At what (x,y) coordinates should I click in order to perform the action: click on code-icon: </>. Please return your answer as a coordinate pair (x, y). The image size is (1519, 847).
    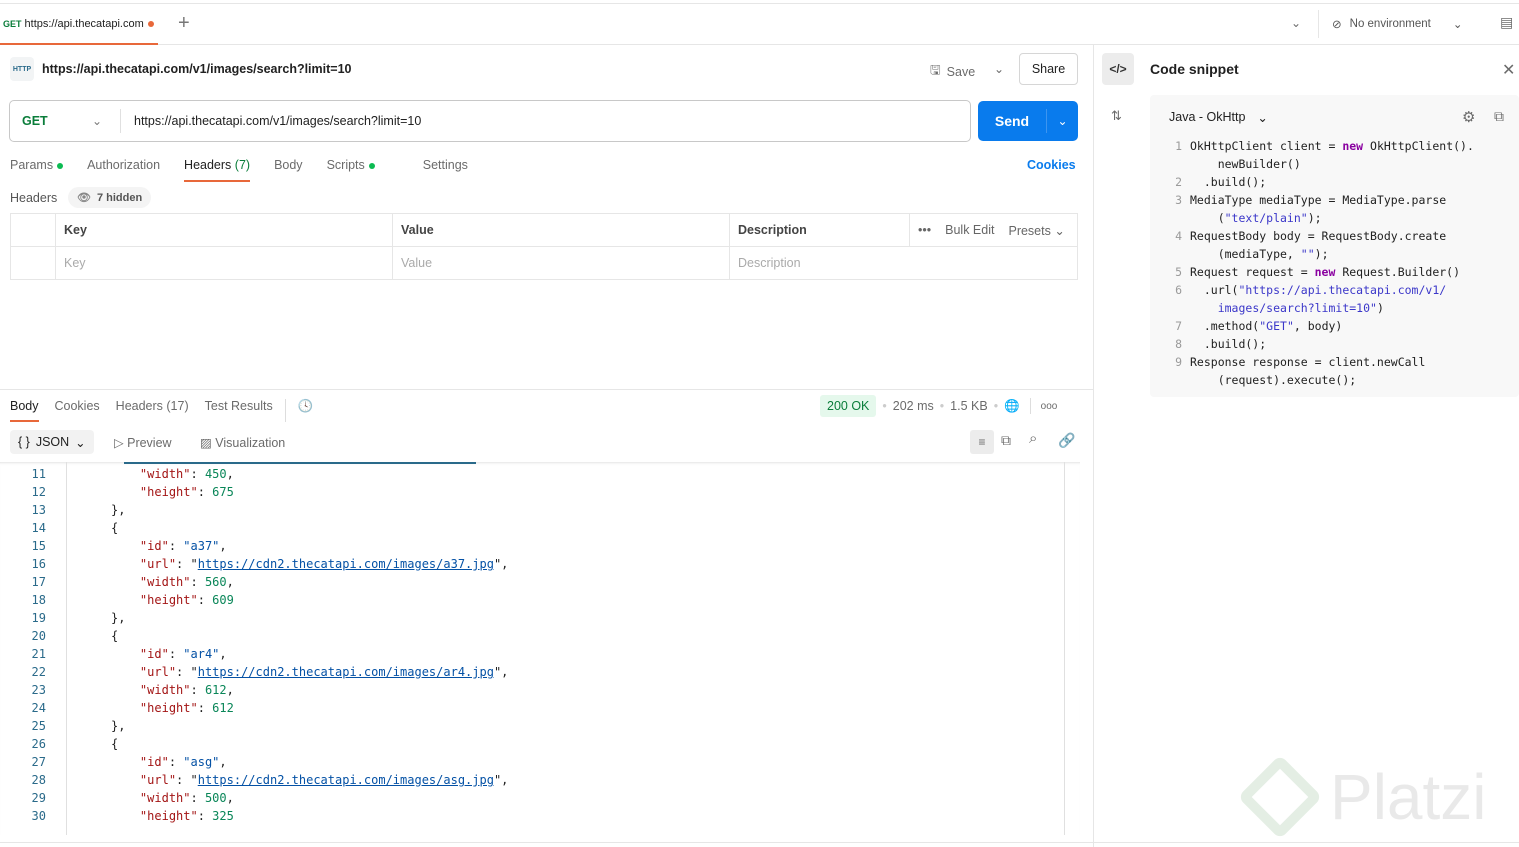
    Looking at the image, I should click on (1118, 69).